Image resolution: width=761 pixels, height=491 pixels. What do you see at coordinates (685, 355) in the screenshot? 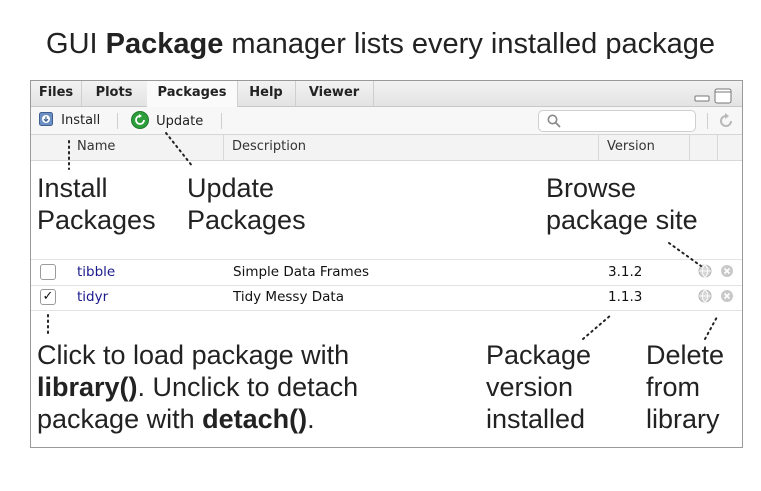
I see `annotation-line: Delete` at bounding box center [685, 355].